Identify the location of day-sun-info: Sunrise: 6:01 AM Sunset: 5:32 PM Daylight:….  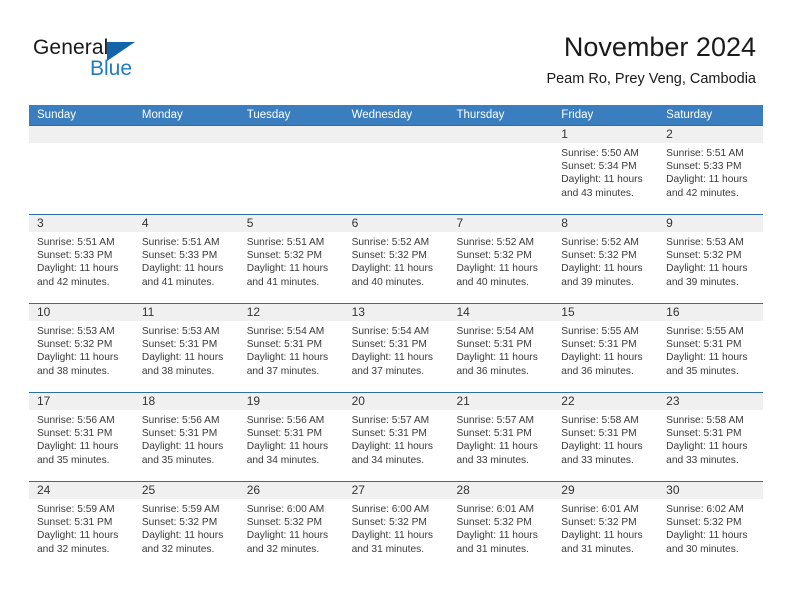
(605, 527).